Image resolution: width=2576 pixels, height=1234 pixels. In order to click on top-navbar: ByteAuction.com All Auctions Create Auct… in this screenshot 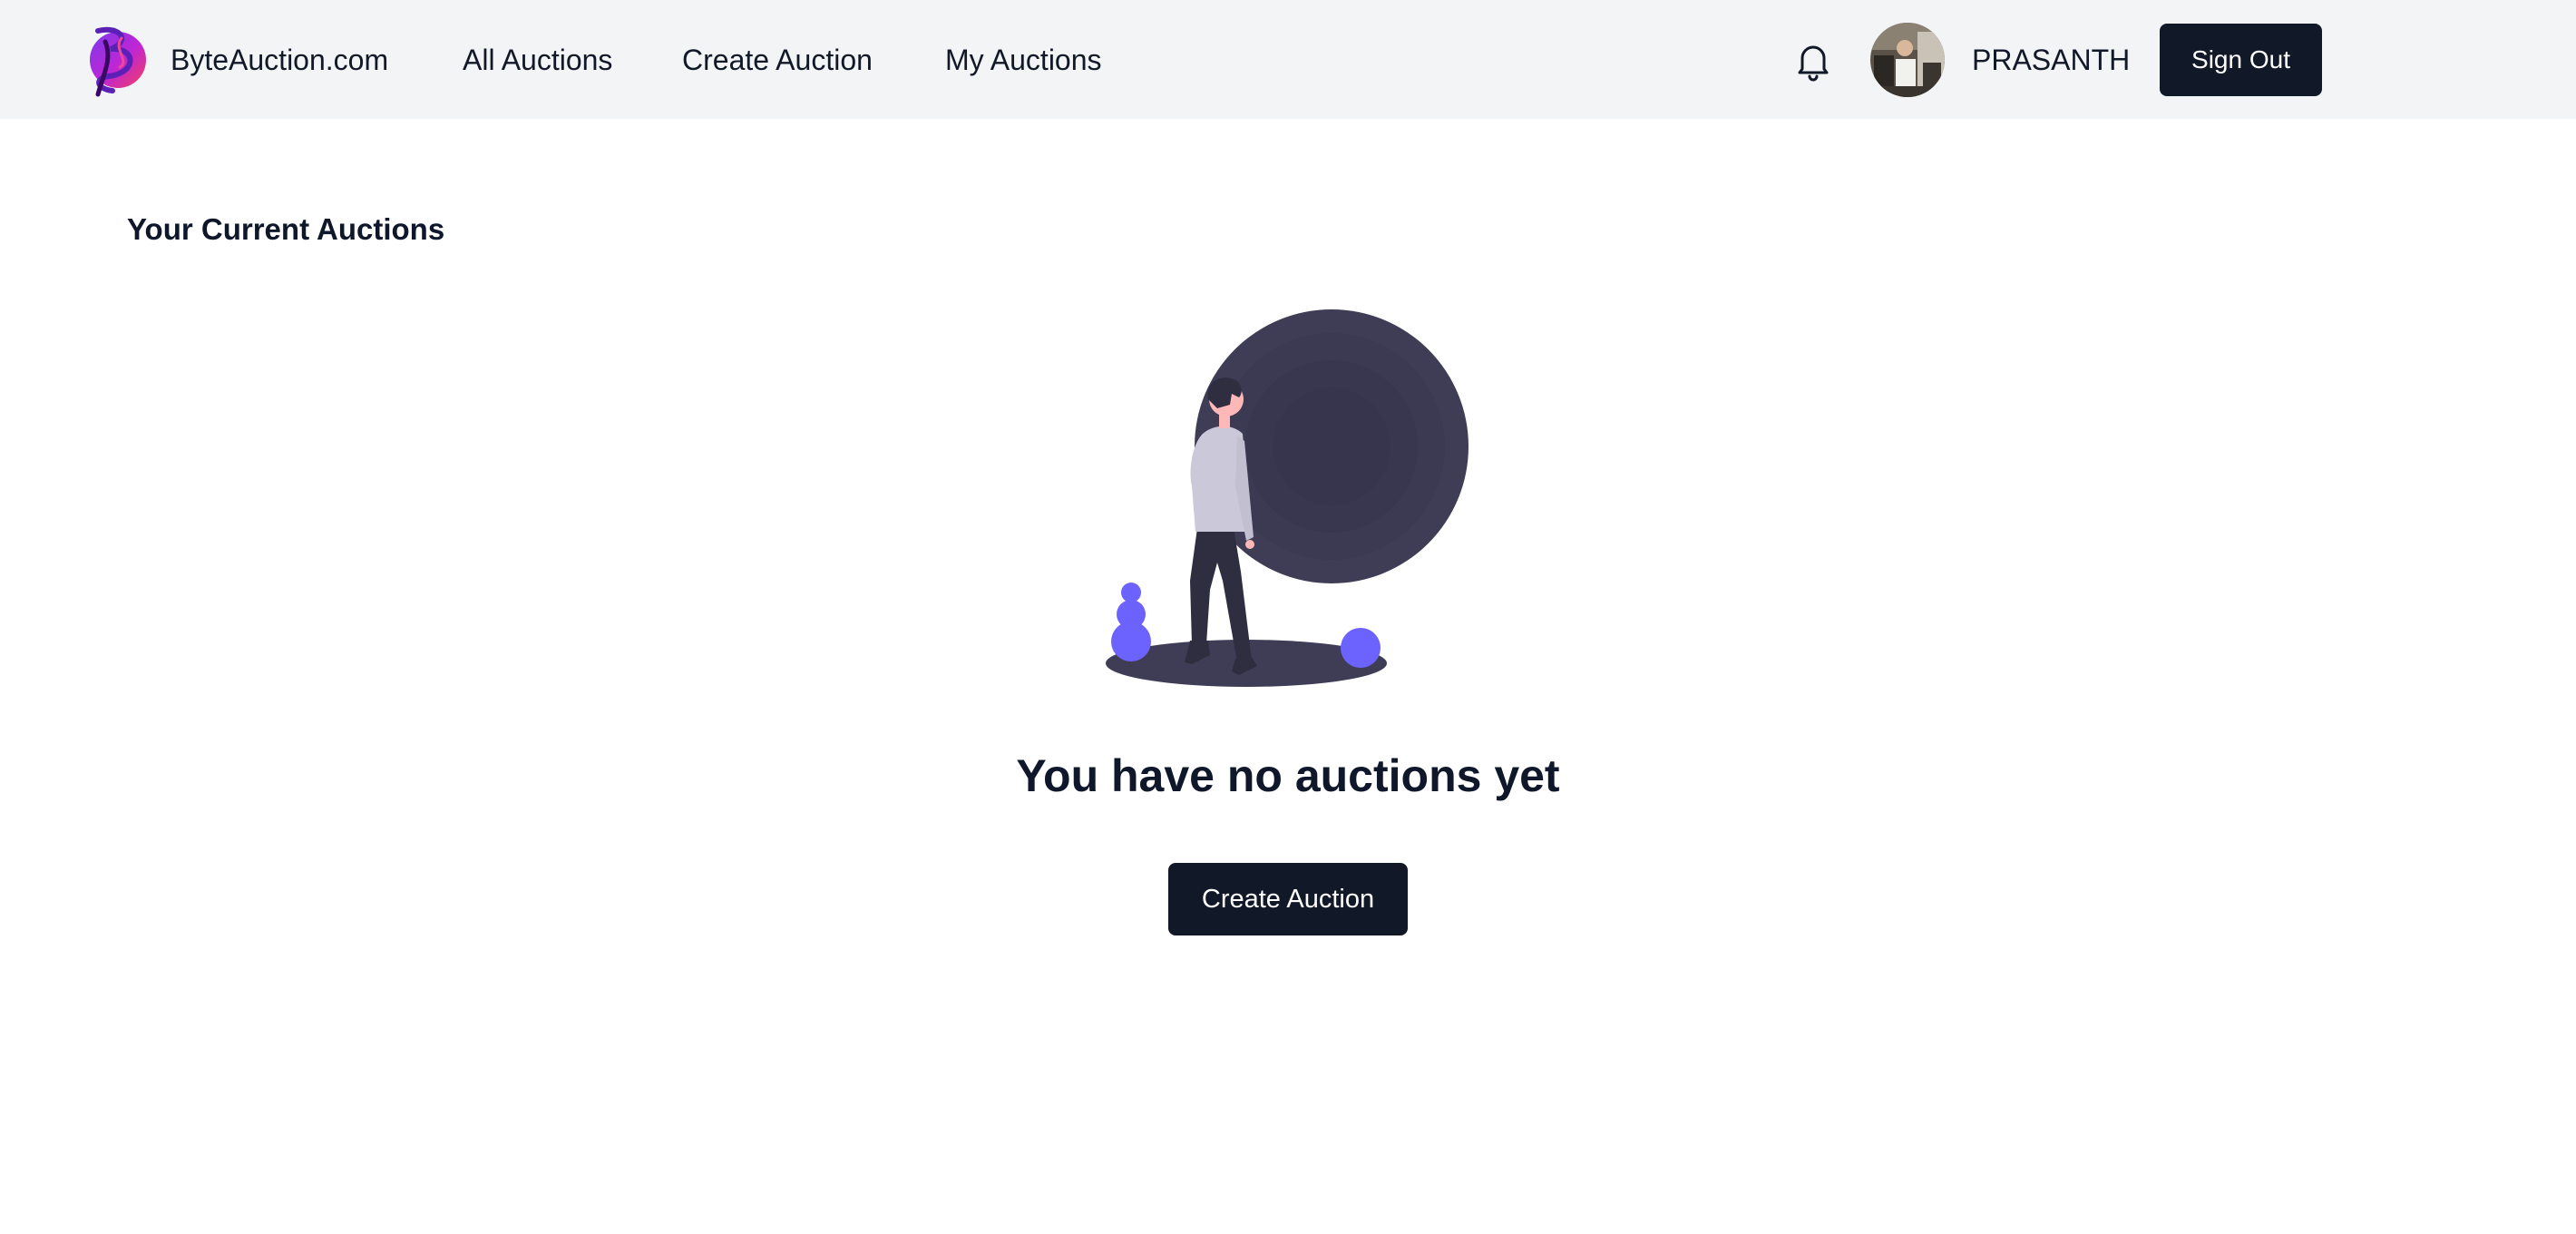, I will do `click(1288, 59)`.